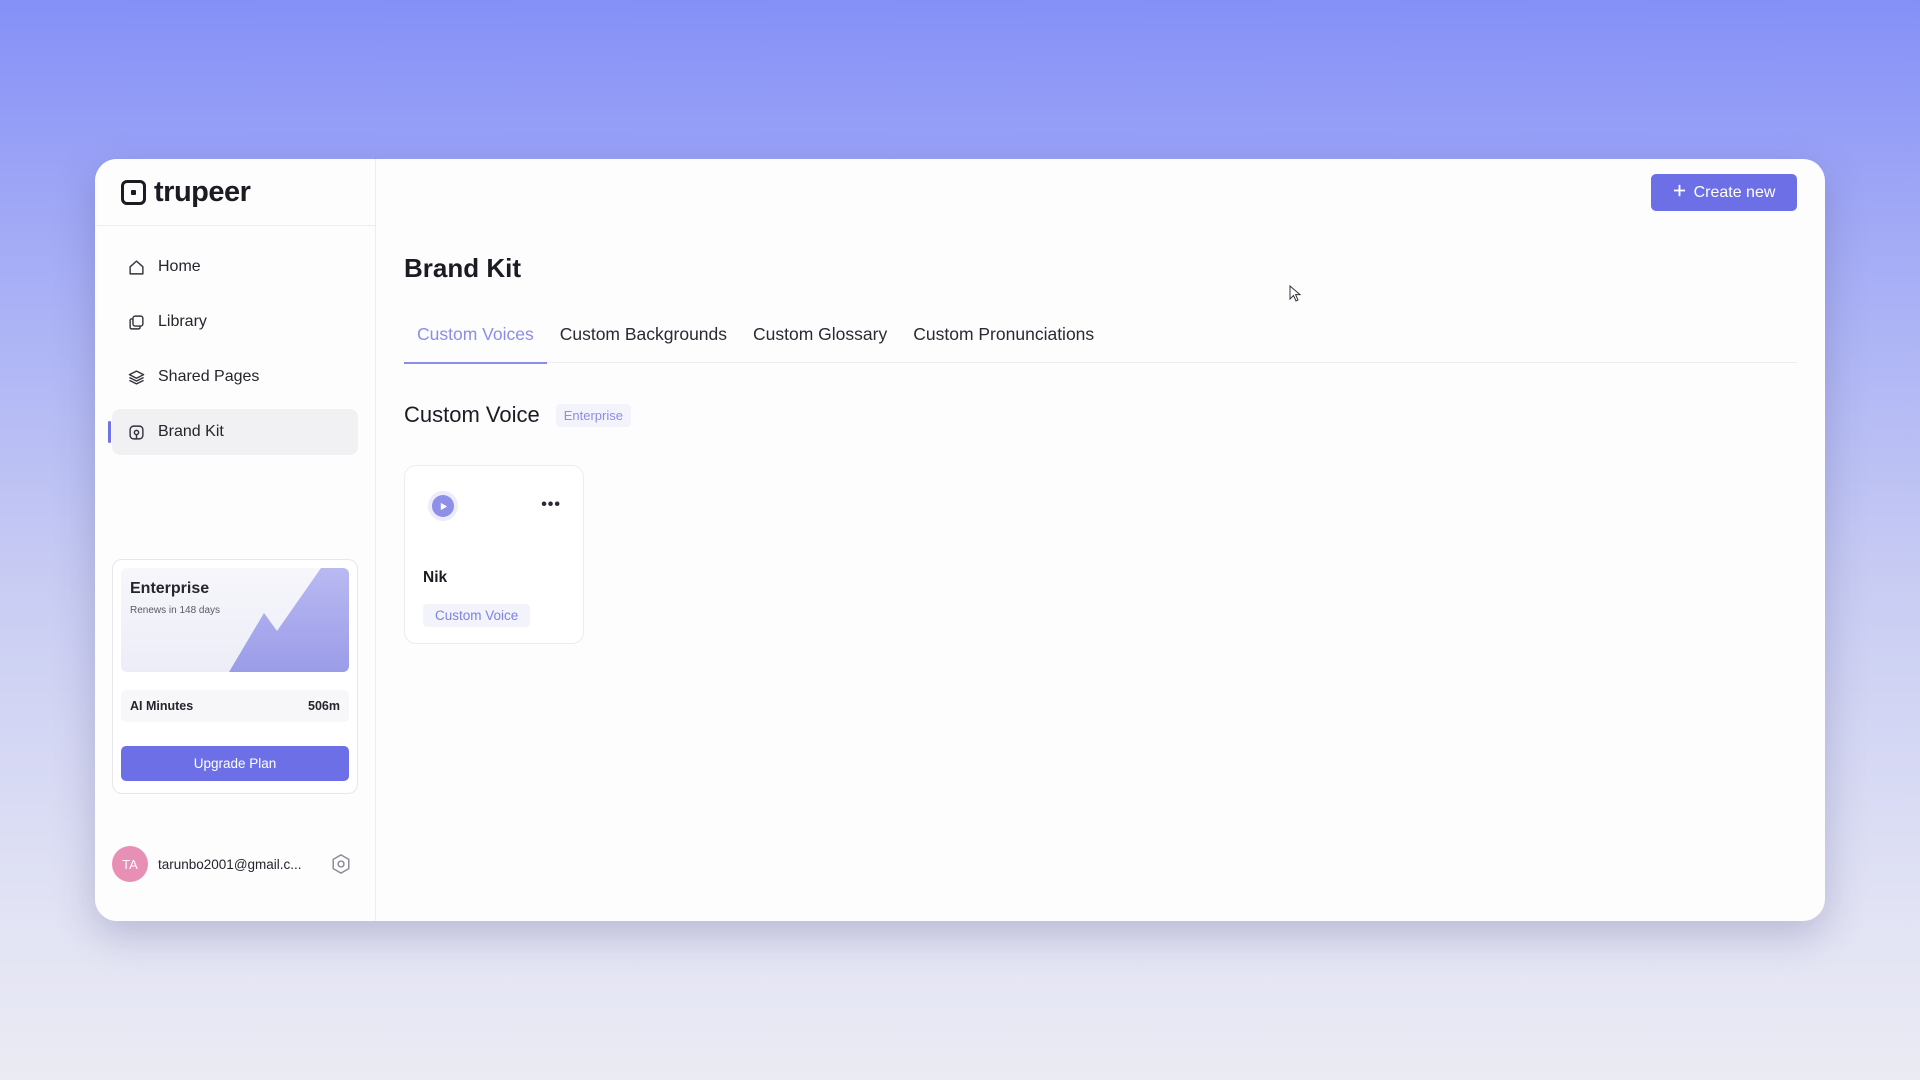  I want to click on brand-kit-icon, so click(136, 432).